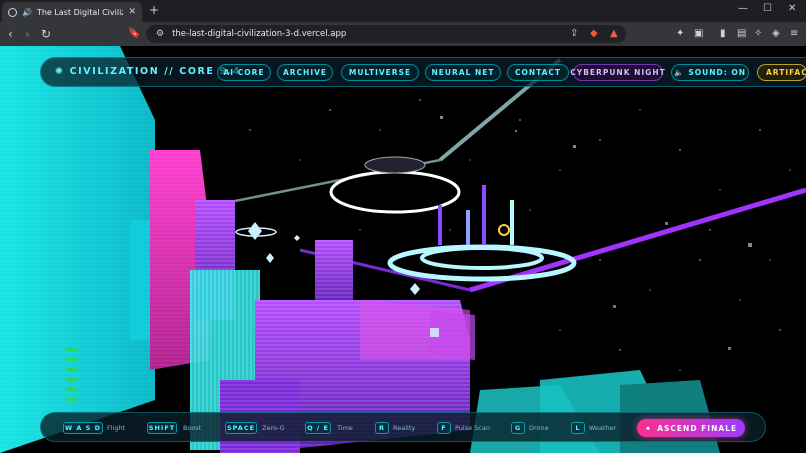 The image size is (806, 453). What do you see at coordinates (758, 33) in the screenshot?
I see `leo-ai-icon: ✧` at bounding box center [758, 33].